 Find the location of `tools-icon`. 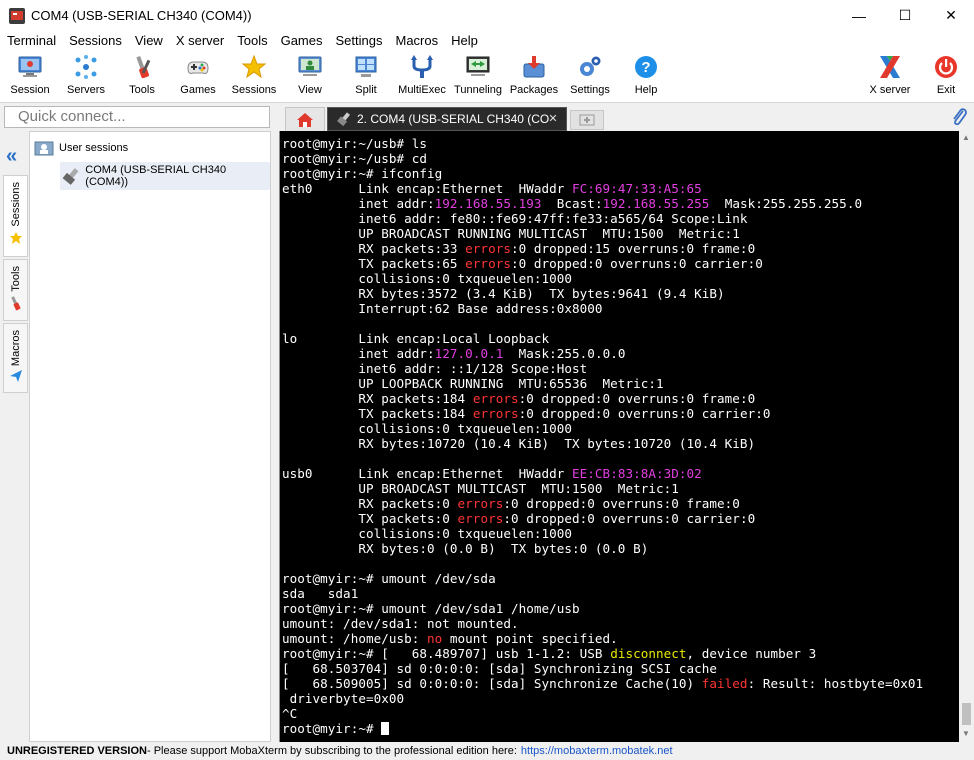

tools-icon is located at coordinates (143, 67).